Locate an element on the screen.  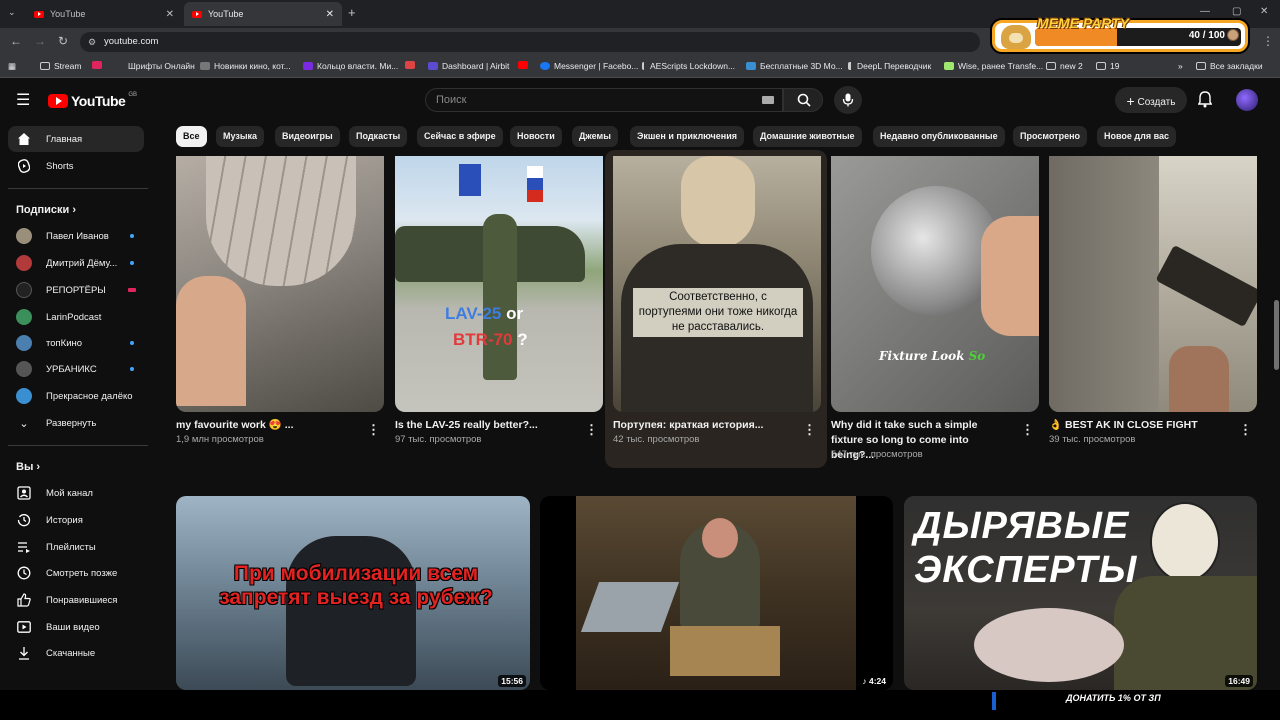
channel-name: РЕПОРТЁРЫ is located at coordinates (76, 290).